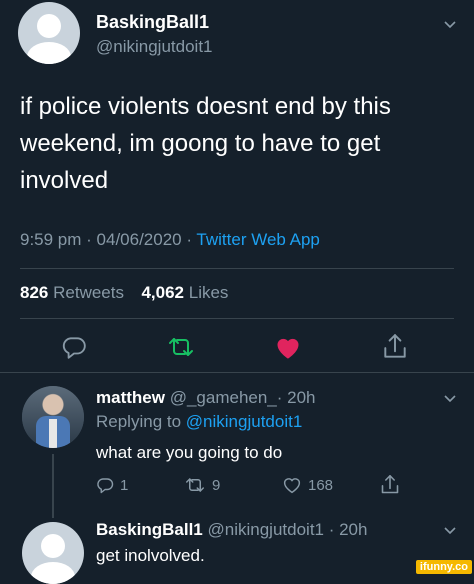 The image size is (474, 584). I want to click on handle-time: @nikingjutdoit1 · 20h, so click(288, 529).